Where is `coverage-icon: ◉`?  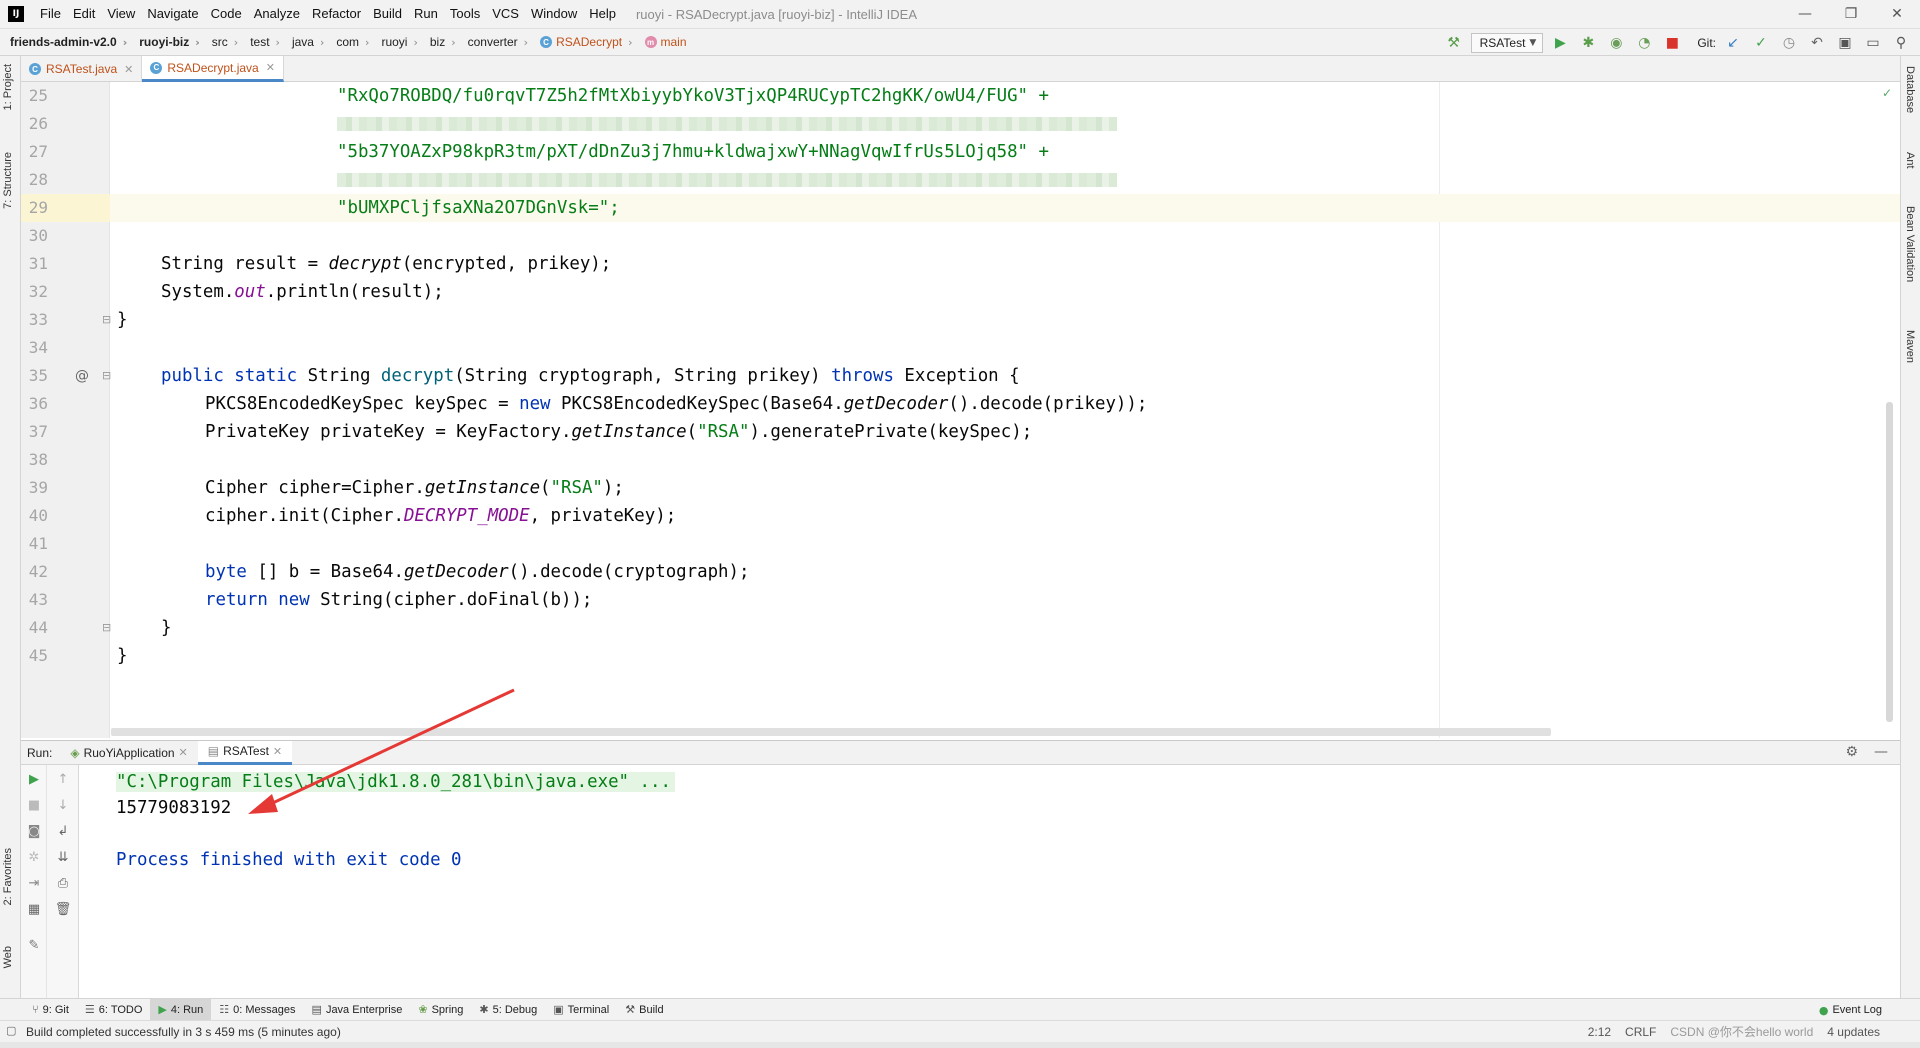
coverage-icon: ◉ is located at coordinates (1616, 43).